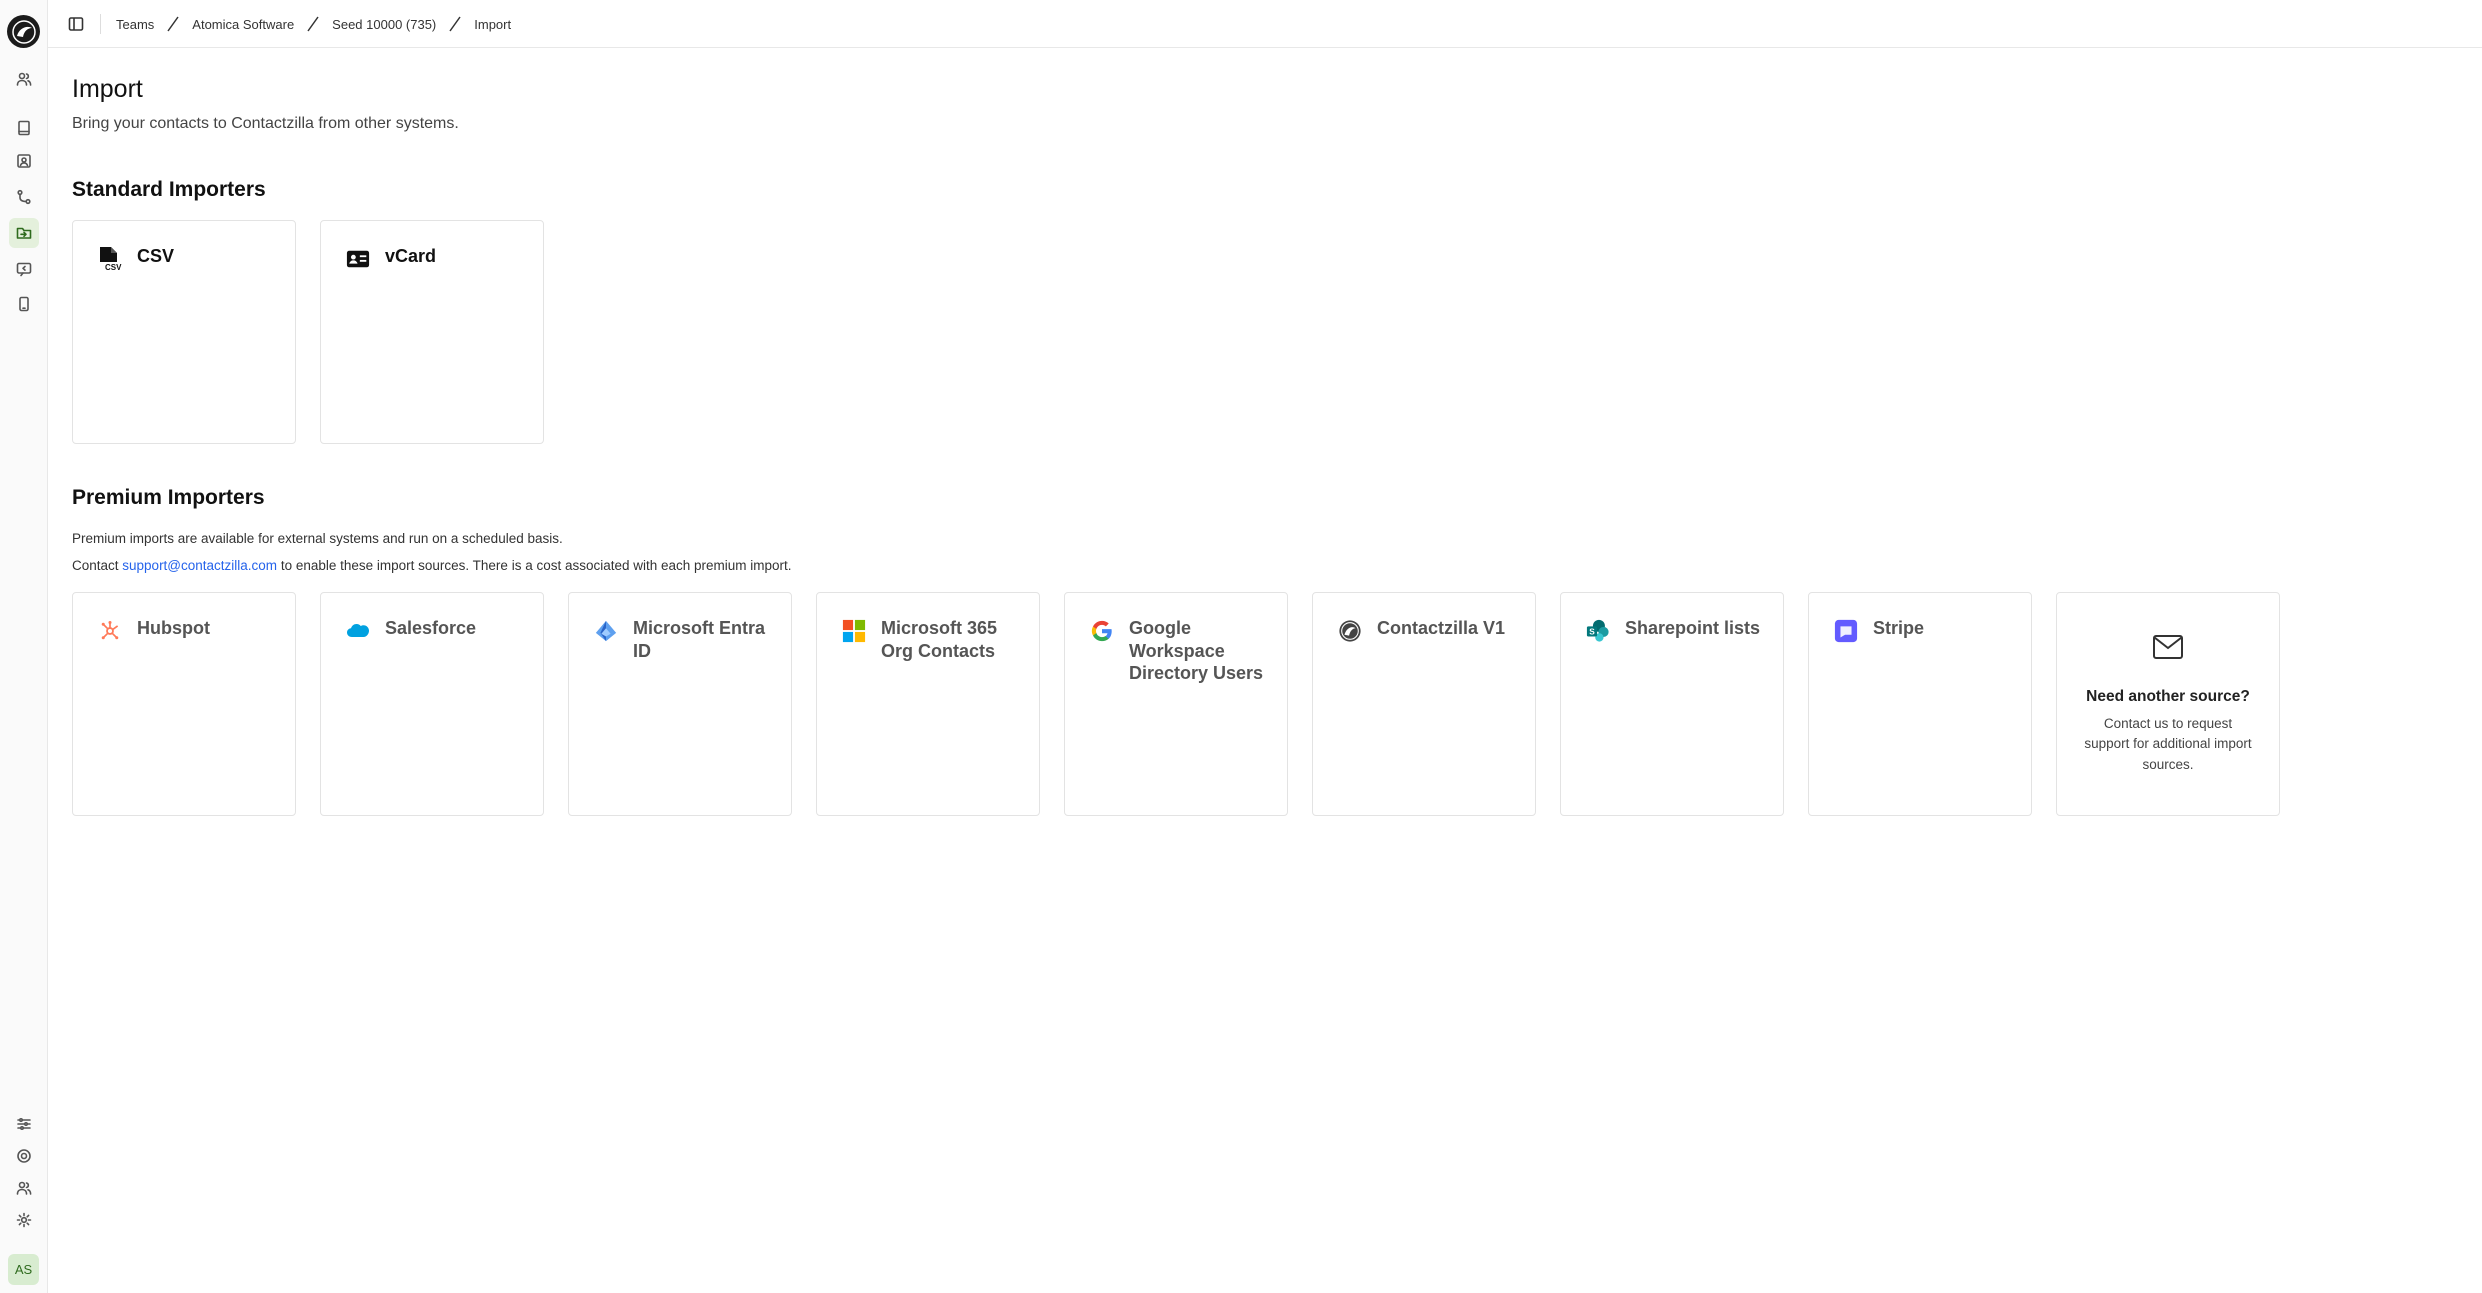  What do you see at coordinates (100, 24) in the screenshot?
I see `divider` at bounding box center [100, 24].